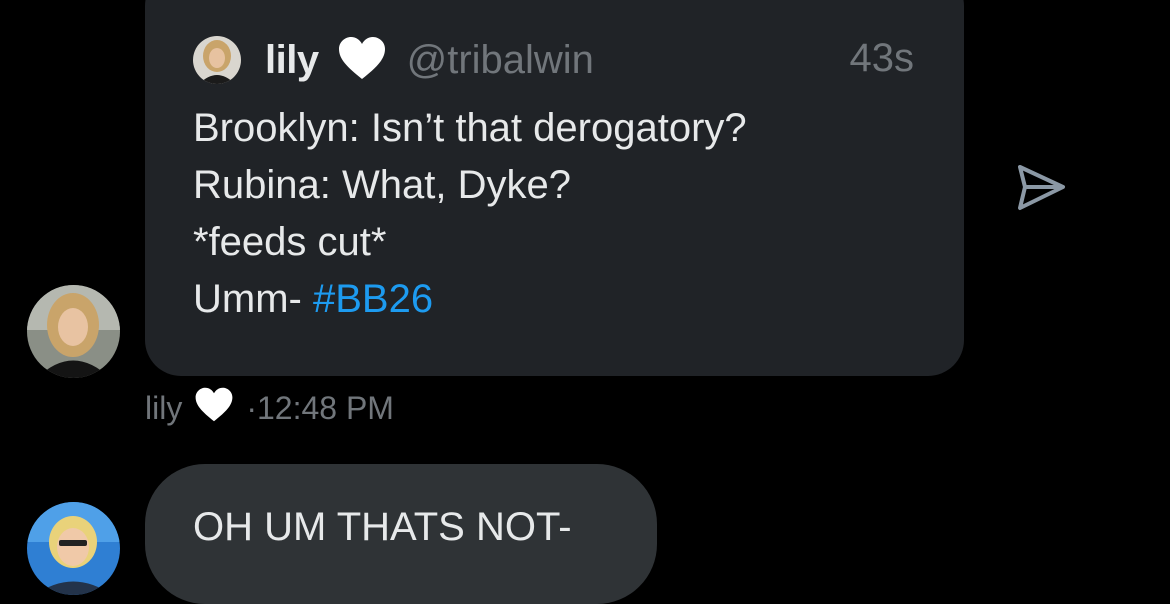 The image size is (1170, 604). I want to click on message-time: 12:48 PM, so click(325, 408).